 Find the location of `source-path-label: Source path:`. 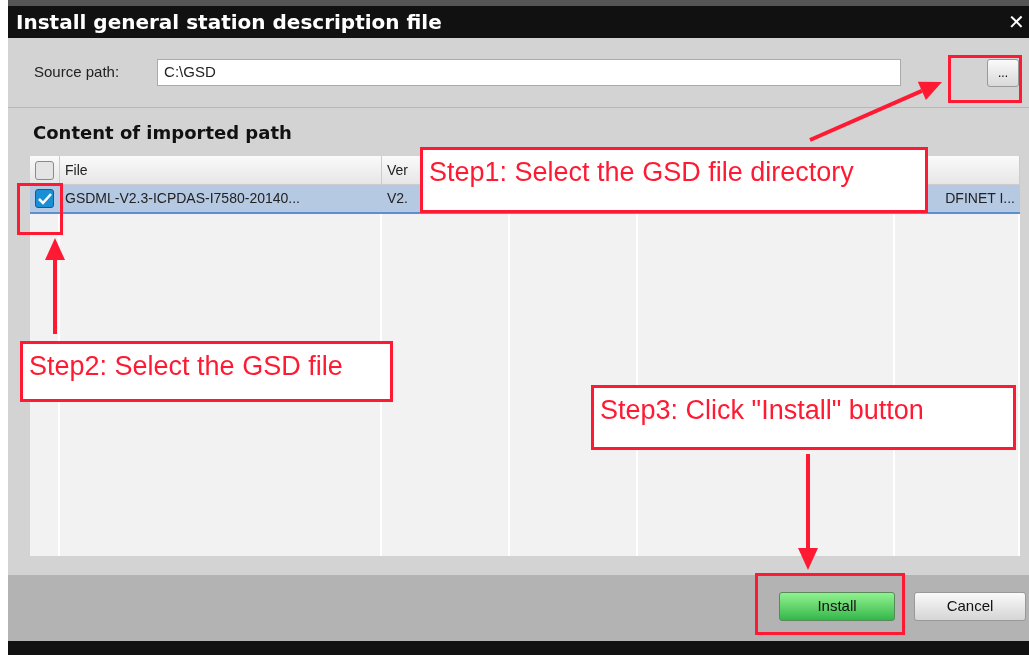

source-path-label: Source path: is located at coordinates (77, 72).